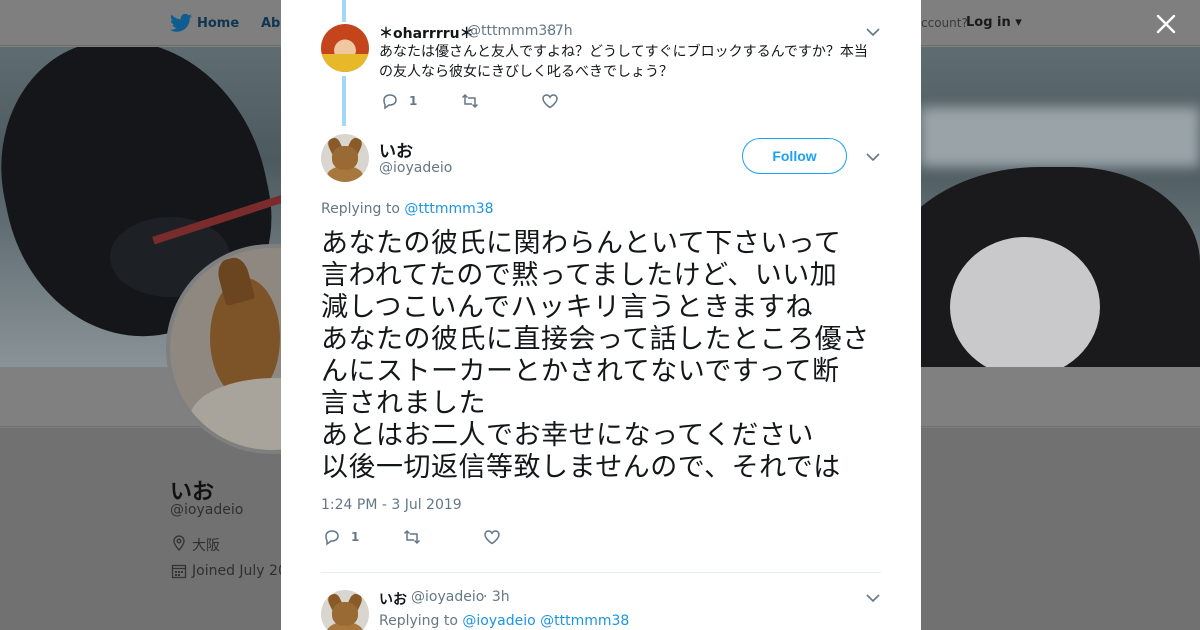 The height and width of the screenshot is (630, 1200). Describe the element at coordinates (988, 22) in the screenshot. I see `login-label: Log in` at that location.